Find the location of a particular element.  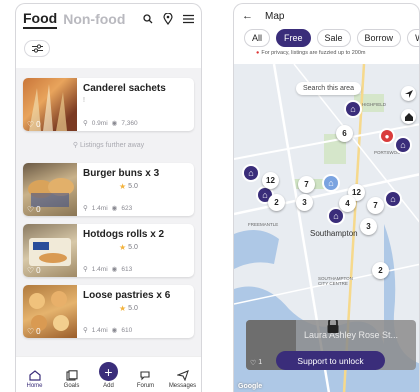

listing-card: ♡ 0 Burger buns x 3 ★ 5.0 ⚲ 1.4mi ◉ 623 is located at coordinates (108, 189).